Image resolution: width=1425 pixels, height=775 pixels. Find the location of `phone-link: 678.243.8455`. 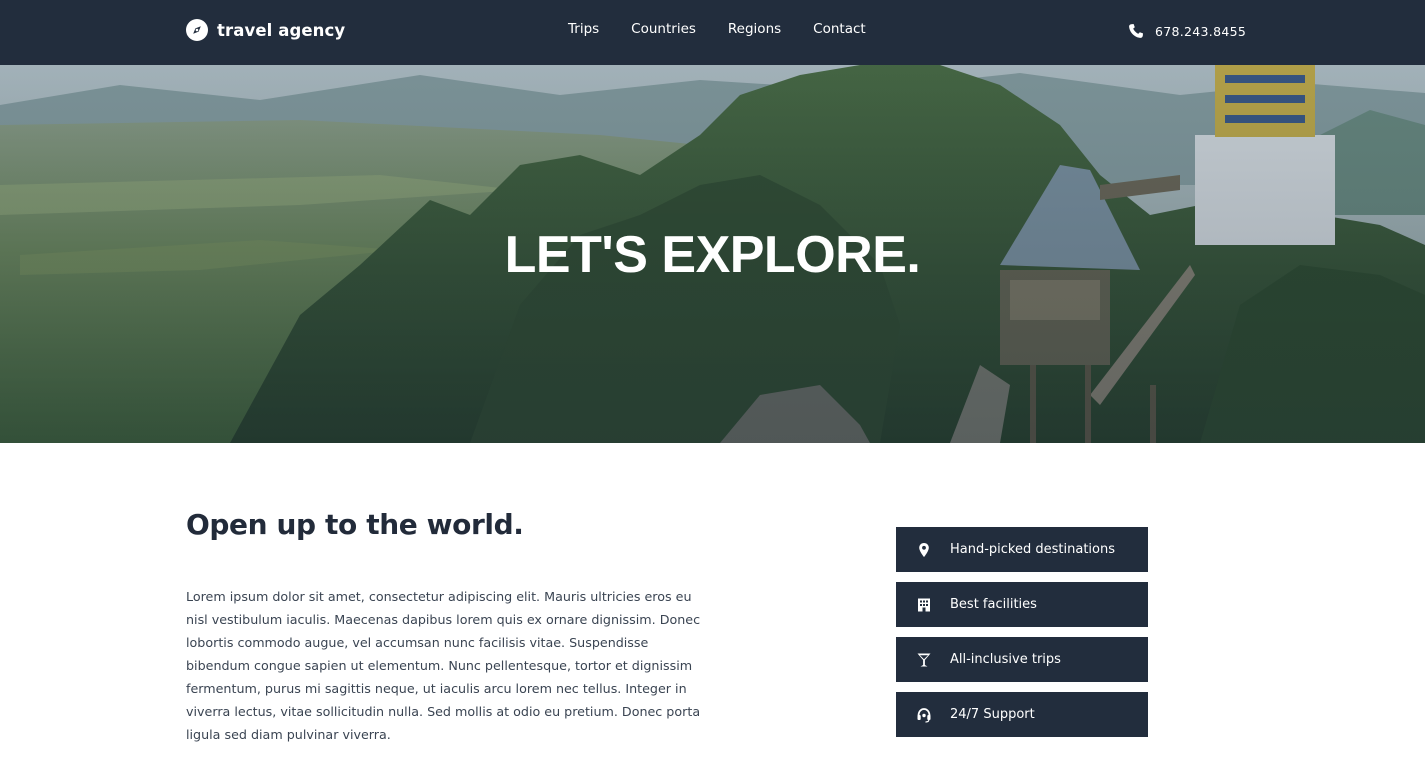

phone-link: 678.243.8455 is located at coordinates (1187, 31).